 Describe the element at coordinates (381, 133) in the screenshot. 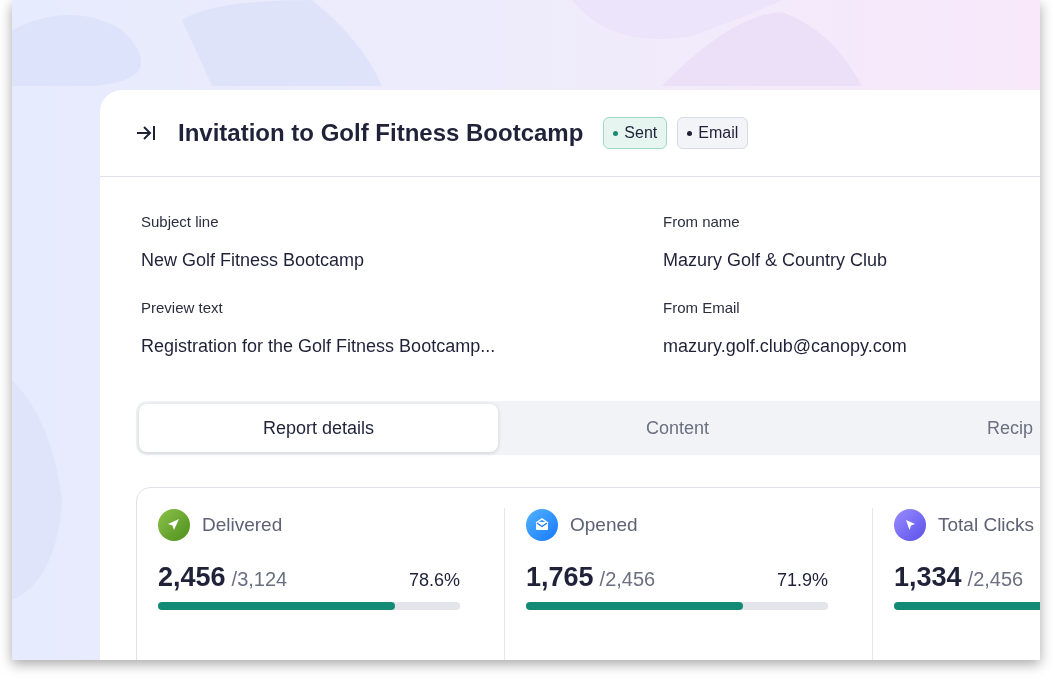

I see `page-title: Invitation to Golf Fitness Bootcamp` at that location.